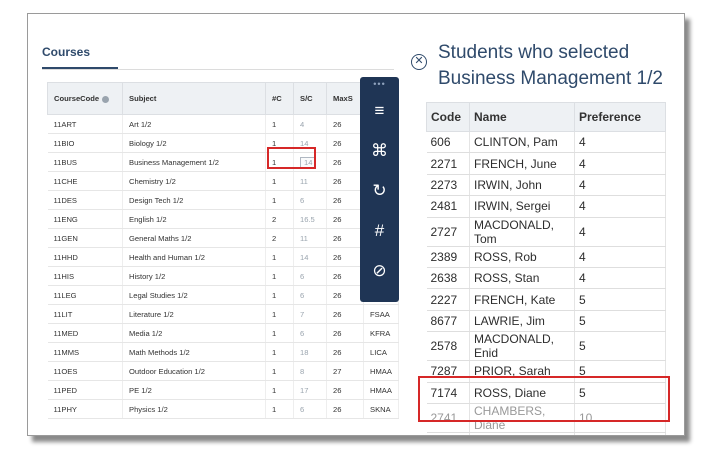 The image size is (701, 455). I want to click on cell: Art 1/2, so click(194, 124).